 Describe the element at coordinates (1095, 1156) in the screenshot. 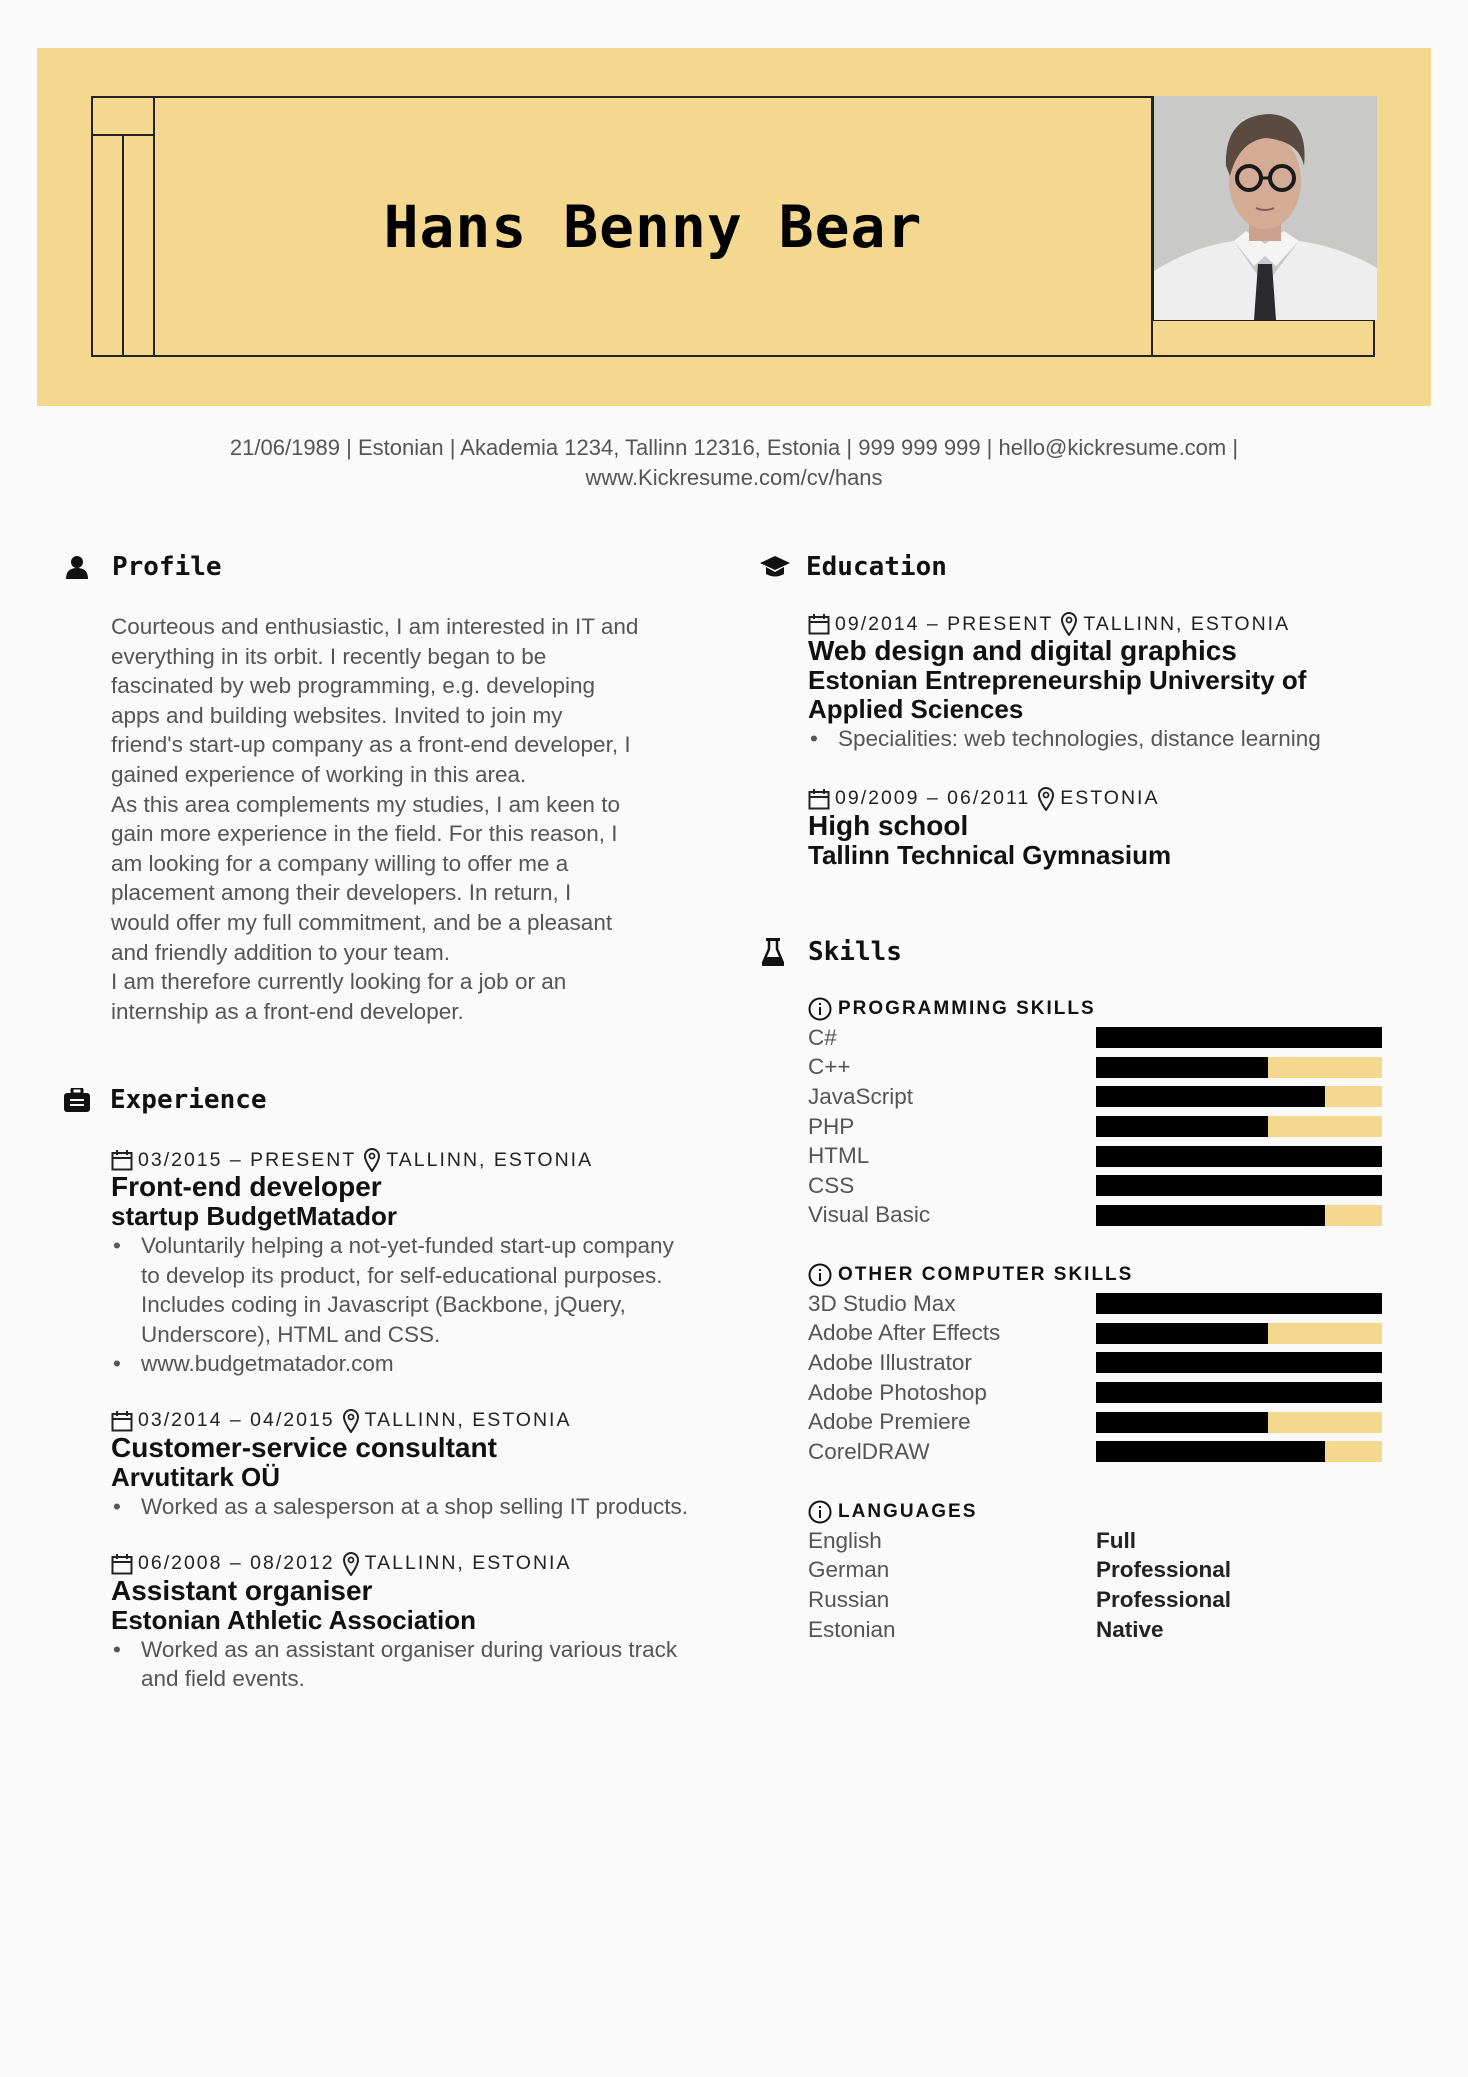

I see `skill-row: HTML` at that location.